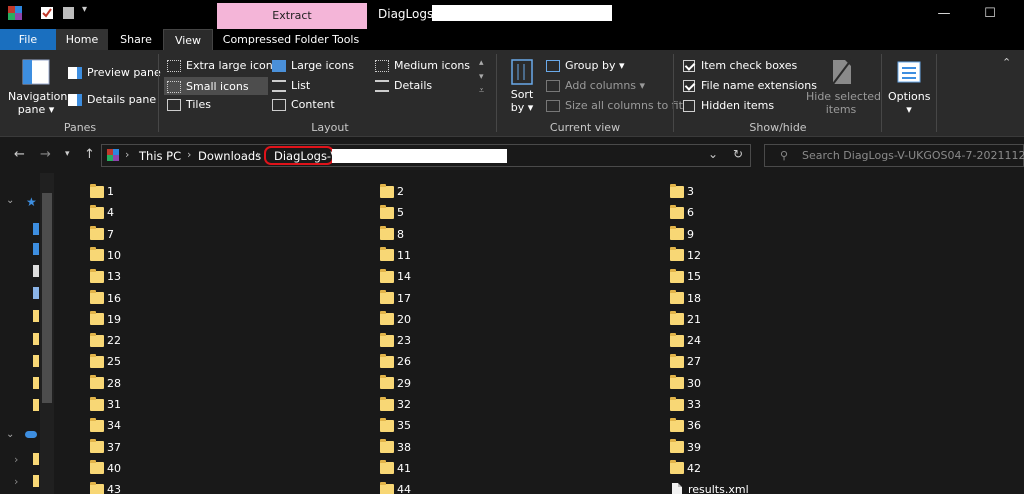 This screenshot has width=1024, height=494. What do you see at coordinates (28, 39) in the screenshot?
I see `tab-file: File` at bounding box center [28, 39].